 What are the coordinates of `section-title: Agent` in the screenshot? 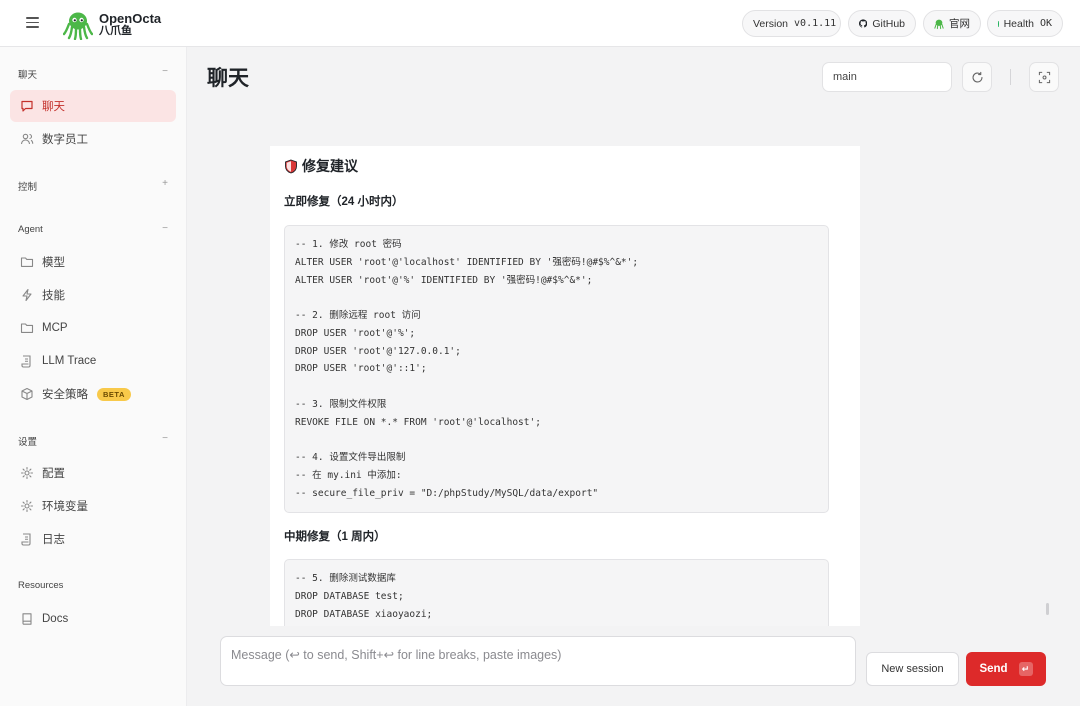 It's located at (30, 229).